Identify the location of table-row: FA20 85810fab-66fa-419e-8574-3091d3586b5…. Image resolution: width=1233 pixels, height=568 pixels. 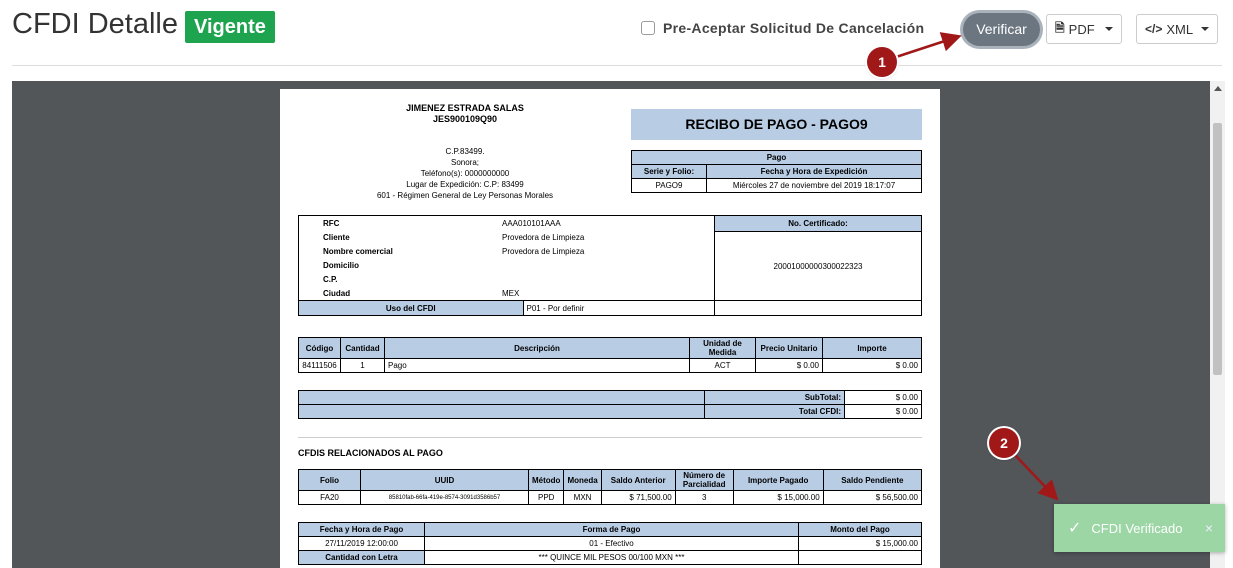
(610, 497).